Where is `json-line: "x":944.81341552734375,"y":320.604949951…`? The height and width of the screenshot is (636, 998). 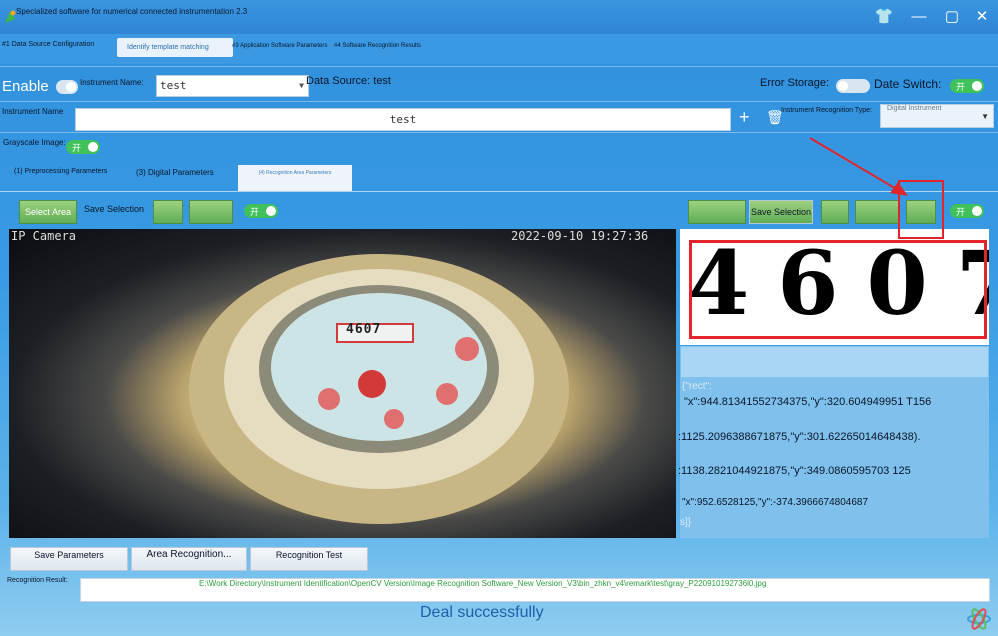 json-line: "x":944.81341552734375,"y":320.604949951… is located at coordinates (808, 402).